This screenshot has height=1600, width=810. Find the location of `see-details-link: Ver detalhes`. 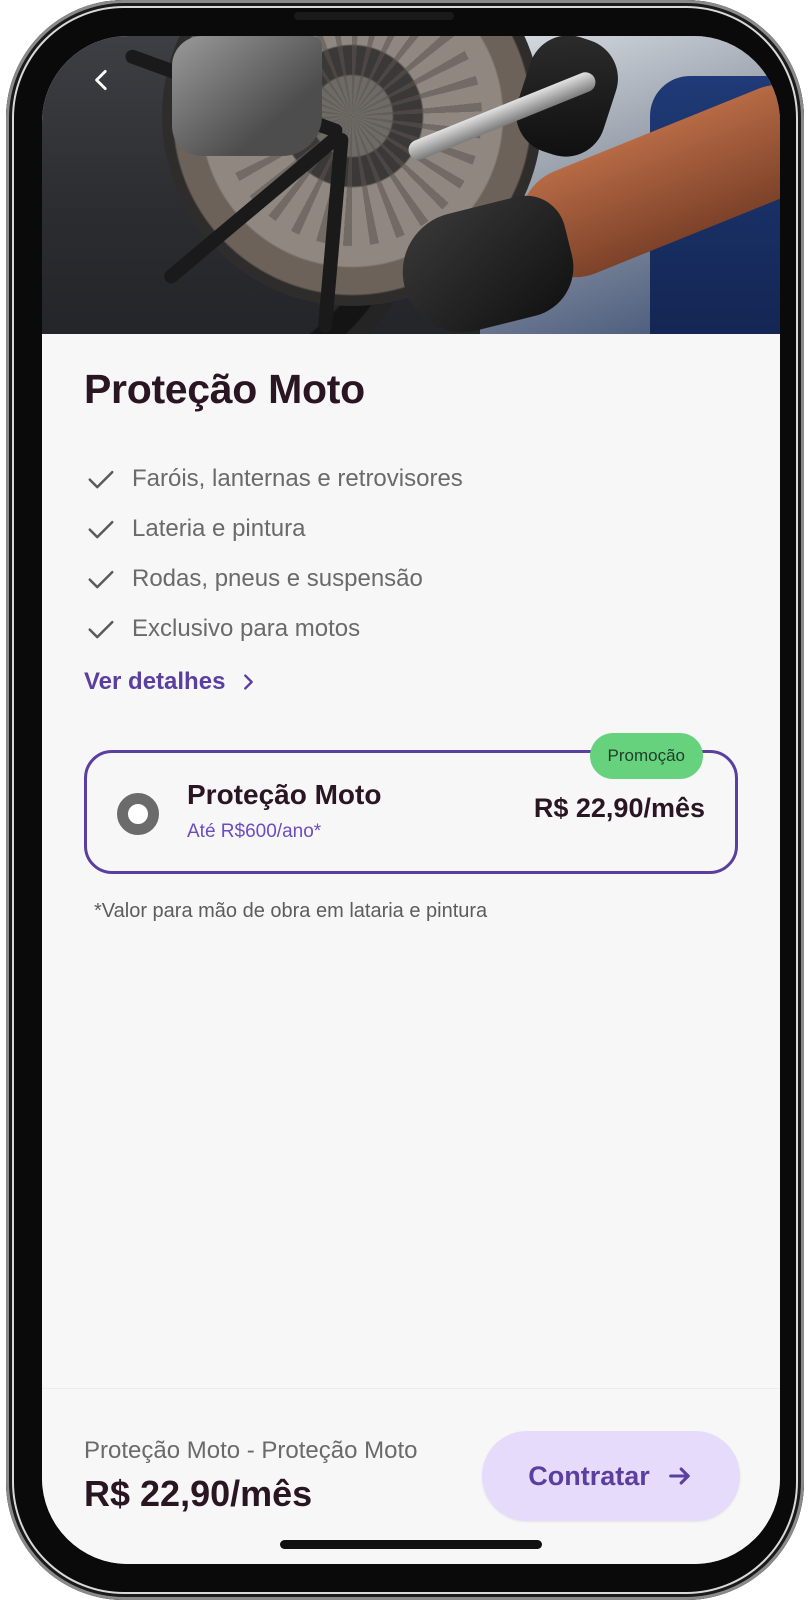

see-details-link: Ver detalhes is located at coordinates (171, 682).